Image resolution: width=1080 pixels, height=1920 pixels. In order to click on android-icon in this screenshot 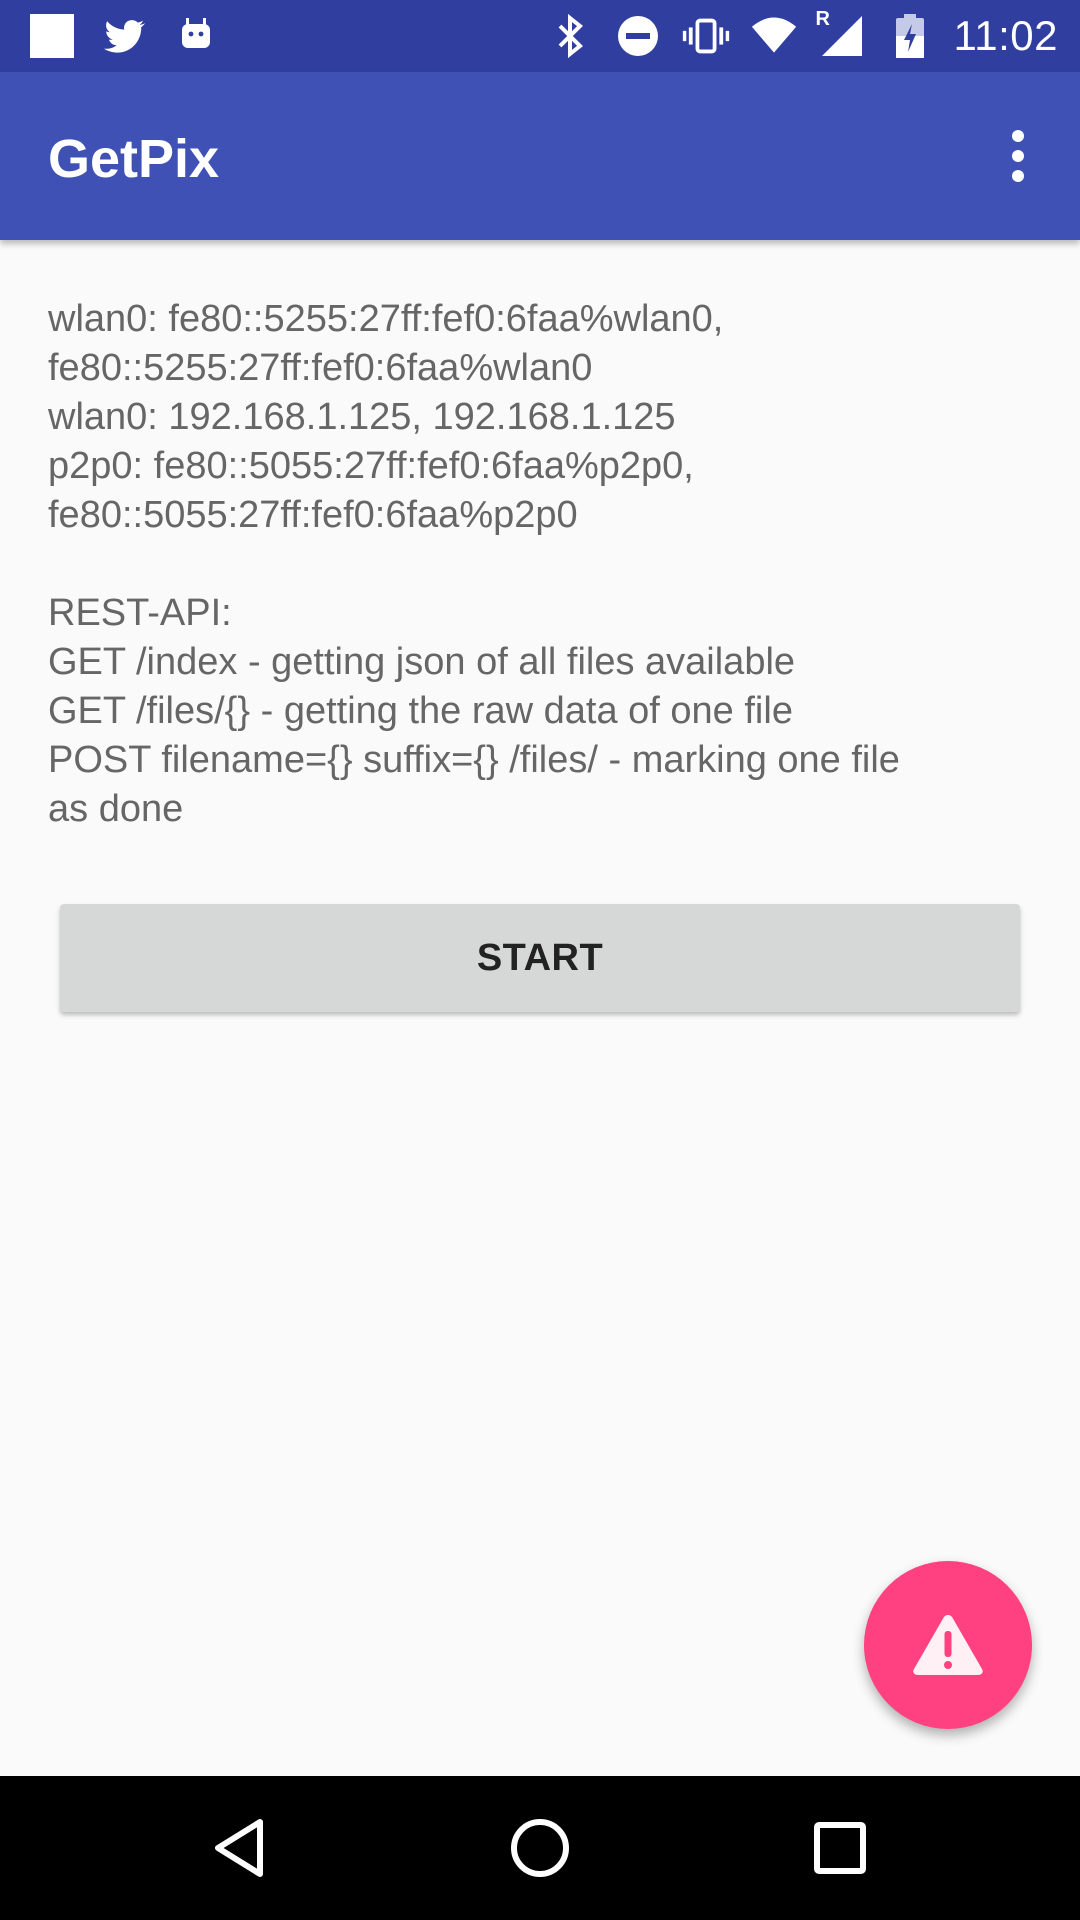, I will do `click(196, 36)`.